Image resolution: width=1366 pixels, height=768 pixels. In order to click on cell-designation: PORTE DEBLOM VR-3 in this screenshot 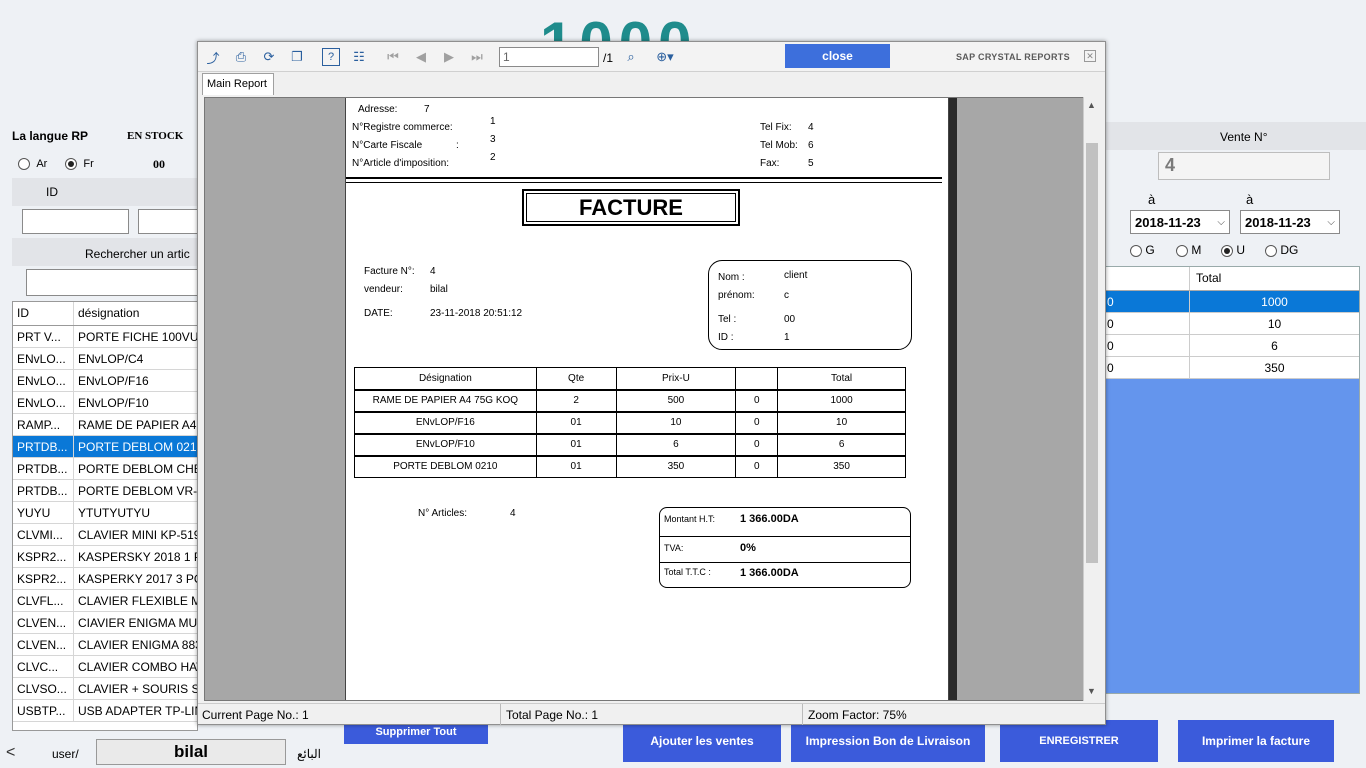, I will do `click(135, 490)`.